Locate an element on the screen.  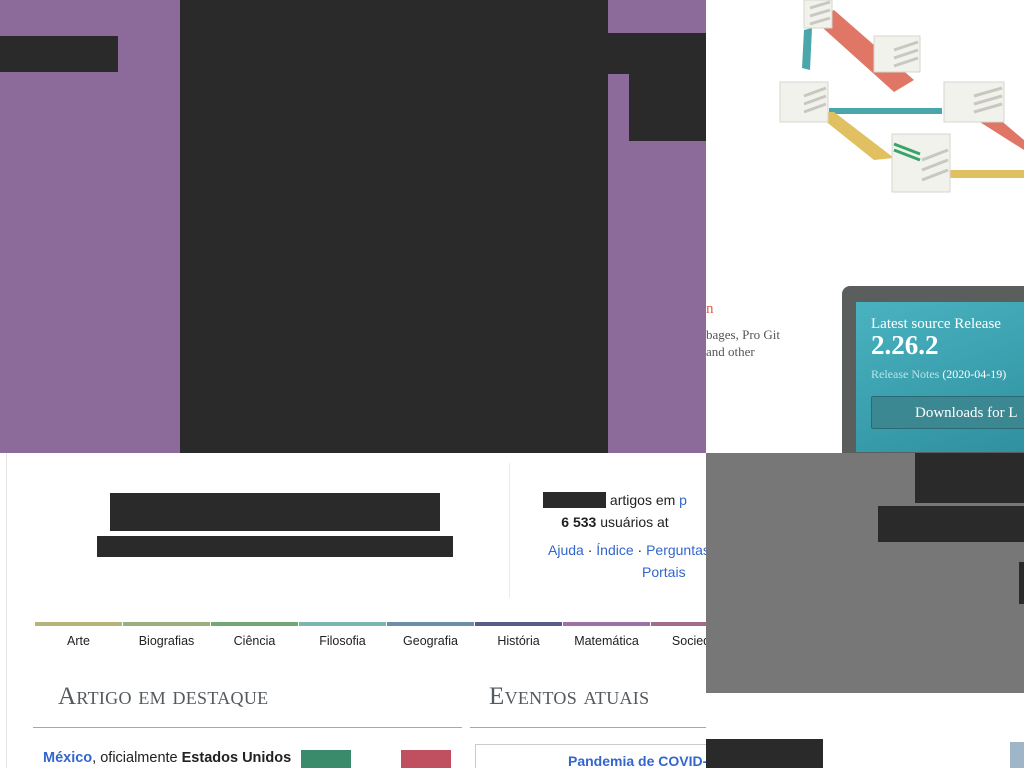
featured-article-text: México, oficialmente Estados Unidos is located at coordinates (167, 758).